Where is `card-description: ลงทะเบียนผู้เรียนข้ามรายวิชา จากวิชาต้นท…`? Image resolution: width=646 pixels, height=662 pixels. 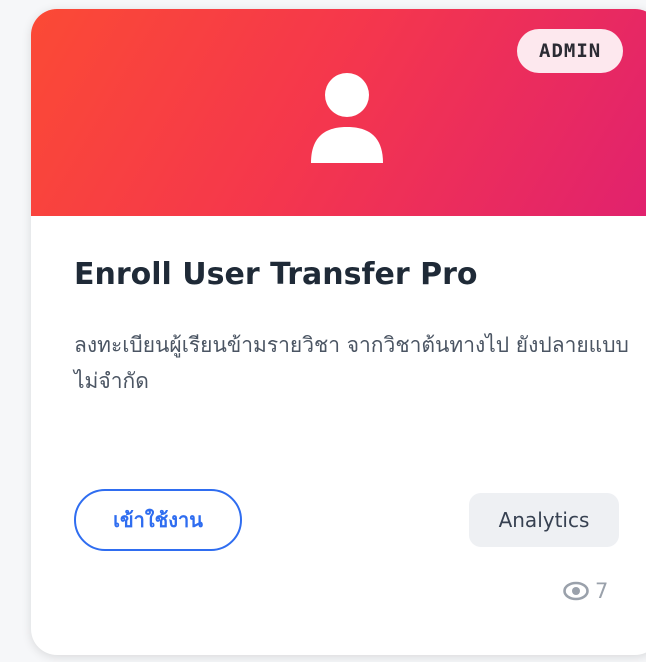 card-description: ลงทะเบียนผู้เรียนข้ามรายวิชา จากวิชาต้นท… is located at coordinates (351, 363).